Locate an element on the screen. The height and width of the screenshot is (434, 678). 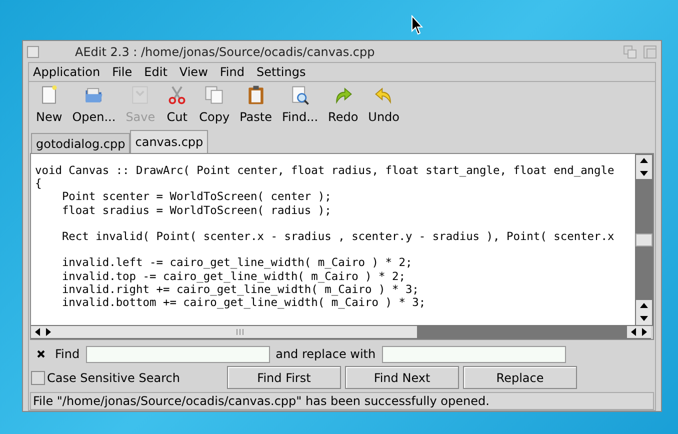
menu-item: Settings is located at coordinates (281, 72).